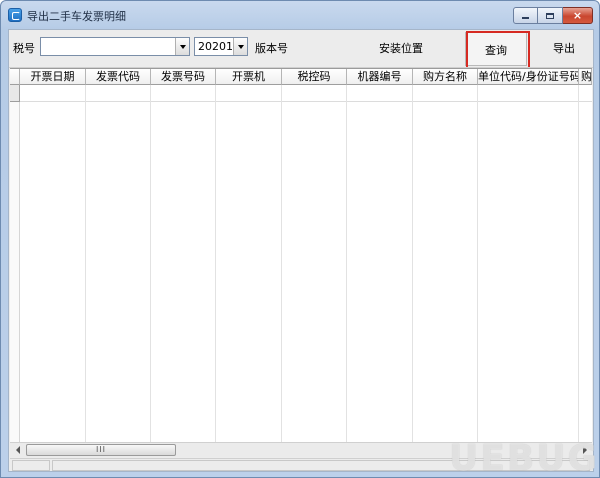 This screenshot has height=478, width=600. I want to click on row-header-column, so click(15, 272).